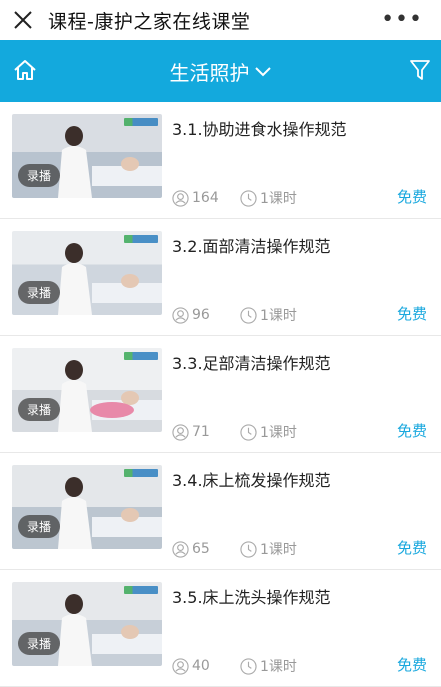 The width and height of the screenshot is (441, 687). I want to click on course-meta: 65 1课时, so click(234, 549).